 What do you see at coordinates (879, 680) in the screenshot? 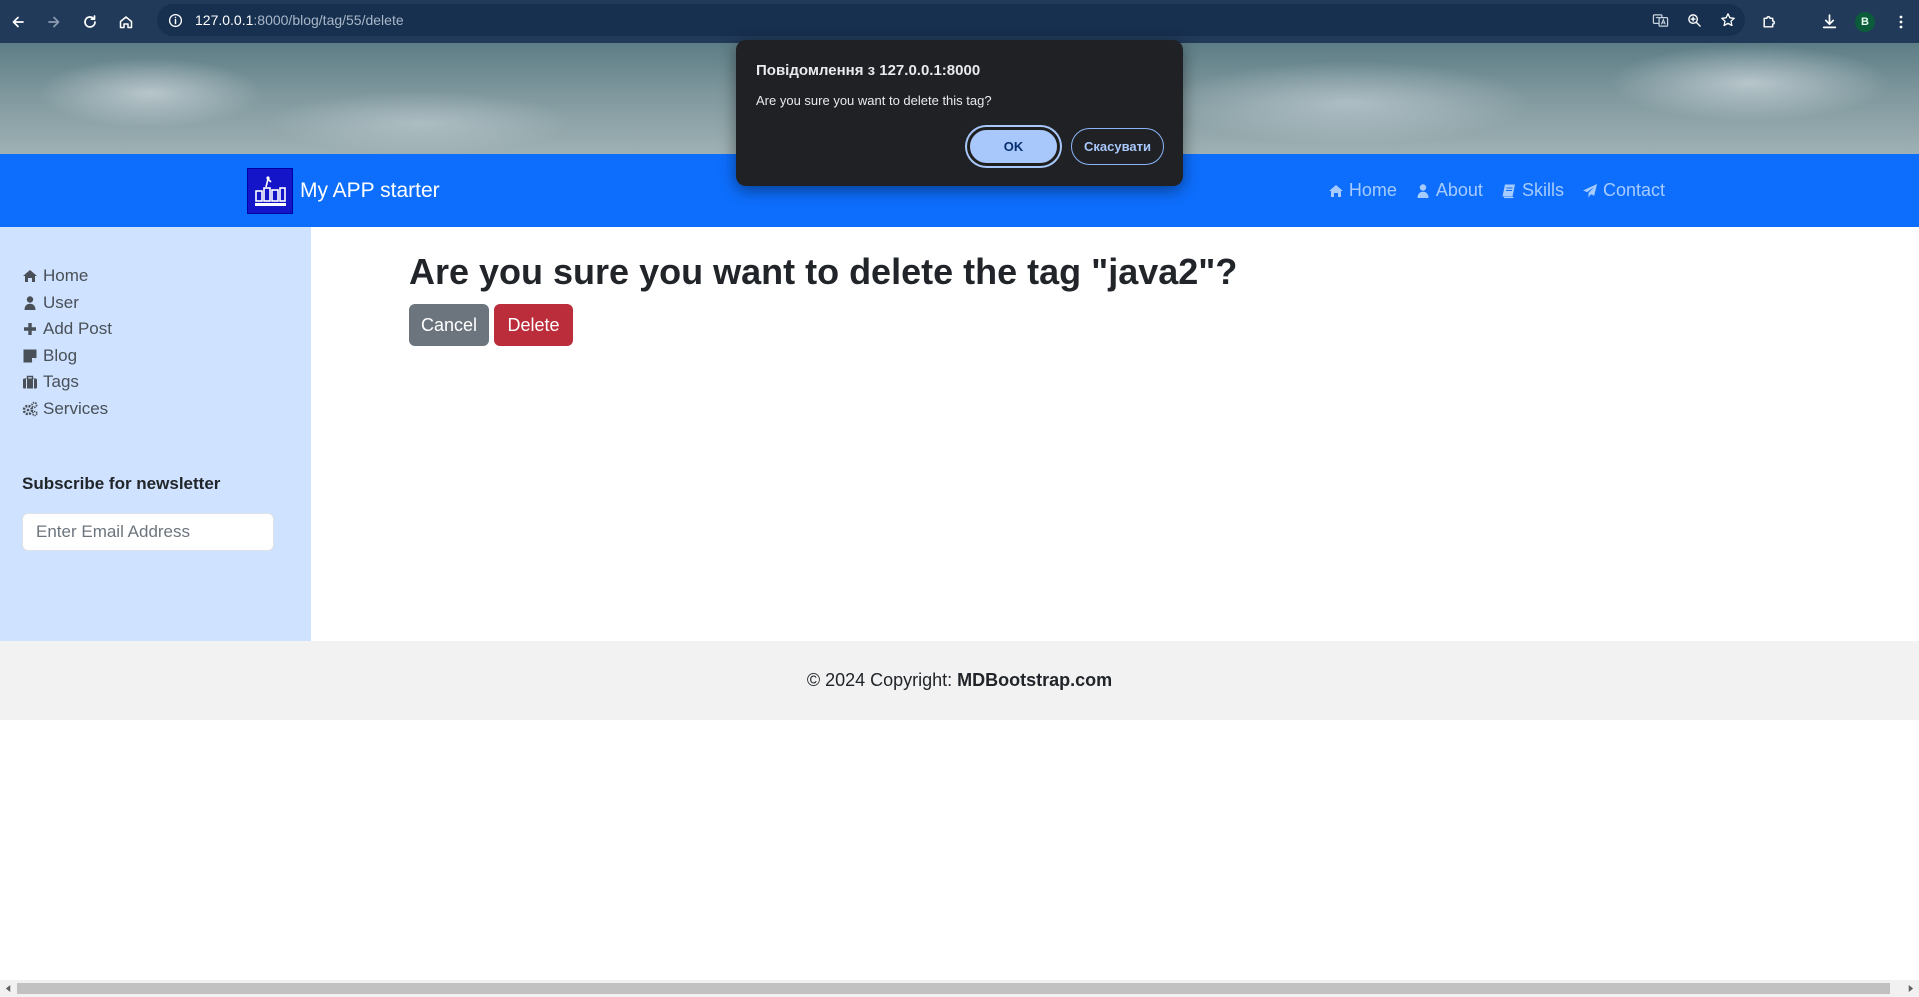
I see `footer-copyright: © 2024 Copyright:` at bounding box center [879, 680].